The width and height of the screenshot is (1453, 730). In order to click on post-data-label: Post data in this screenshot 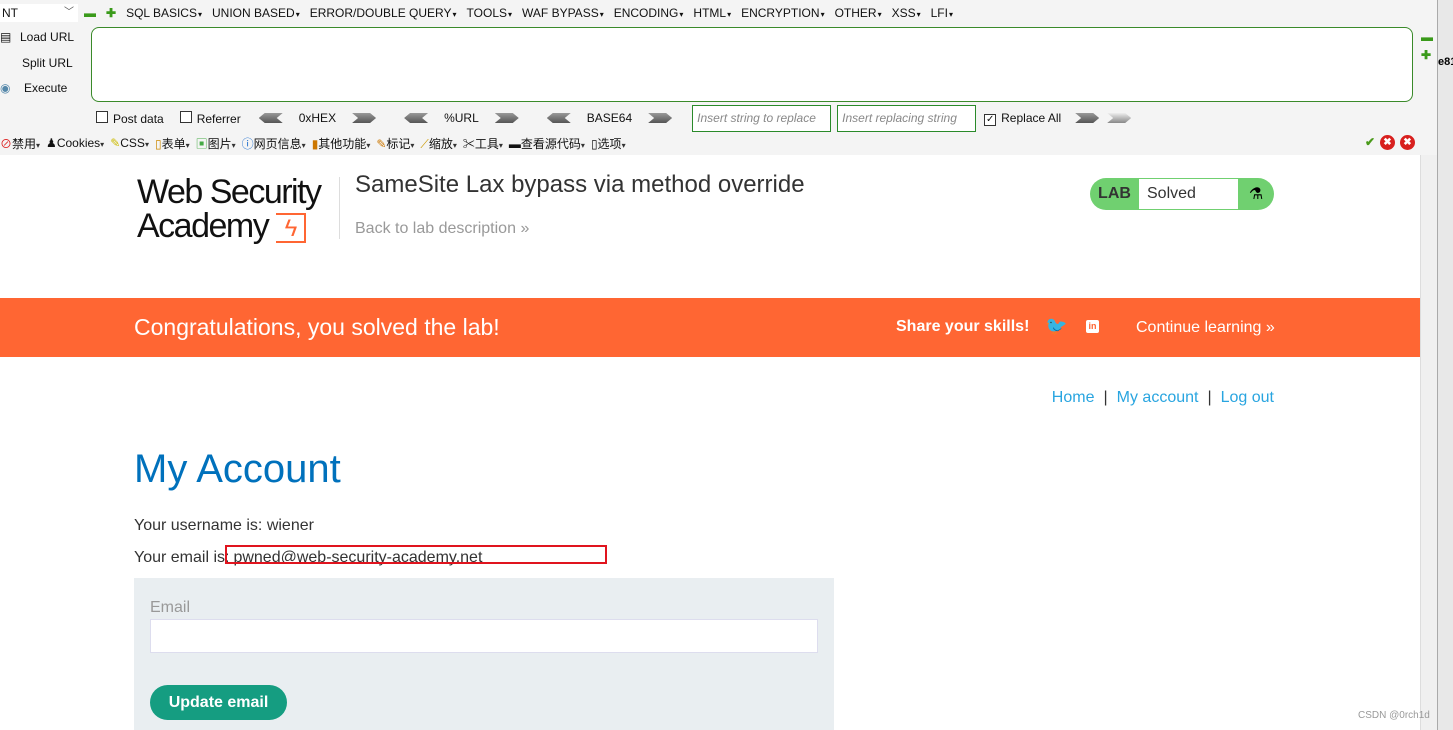, I will do `click(138, 118)`.